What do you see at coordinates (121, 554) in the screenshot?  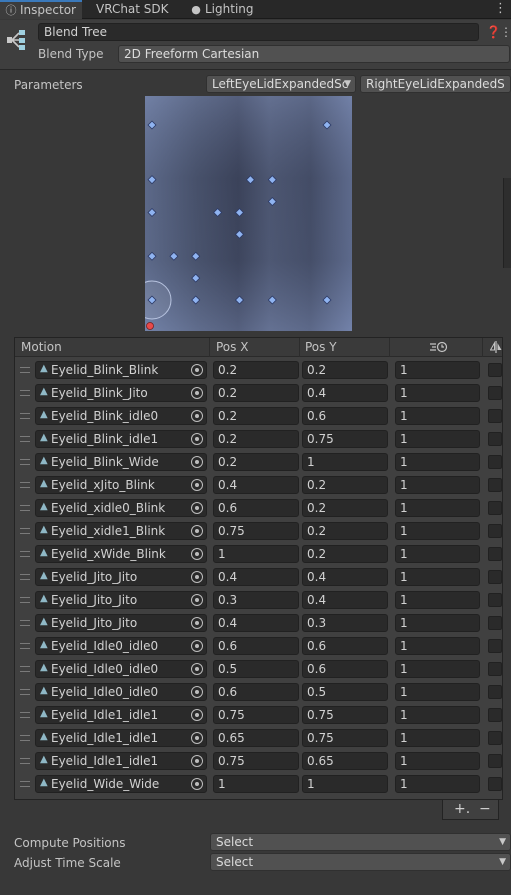 I see `motion-field: ▲ Eyelid_xWide_Blink` at bounding box center [121, 554].